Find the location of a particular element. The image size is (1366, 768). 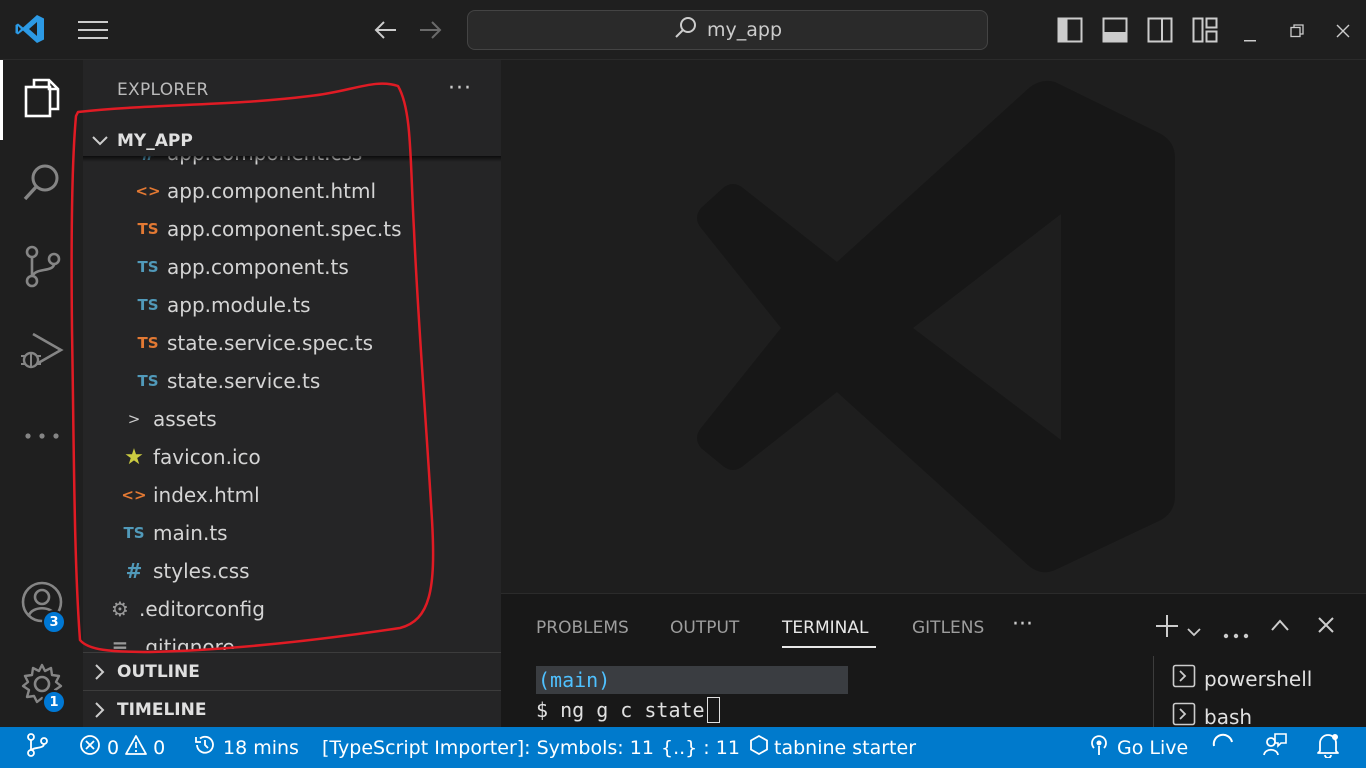

tree-item: TS state.service.spec.ts is located at coordinates (254, 343).